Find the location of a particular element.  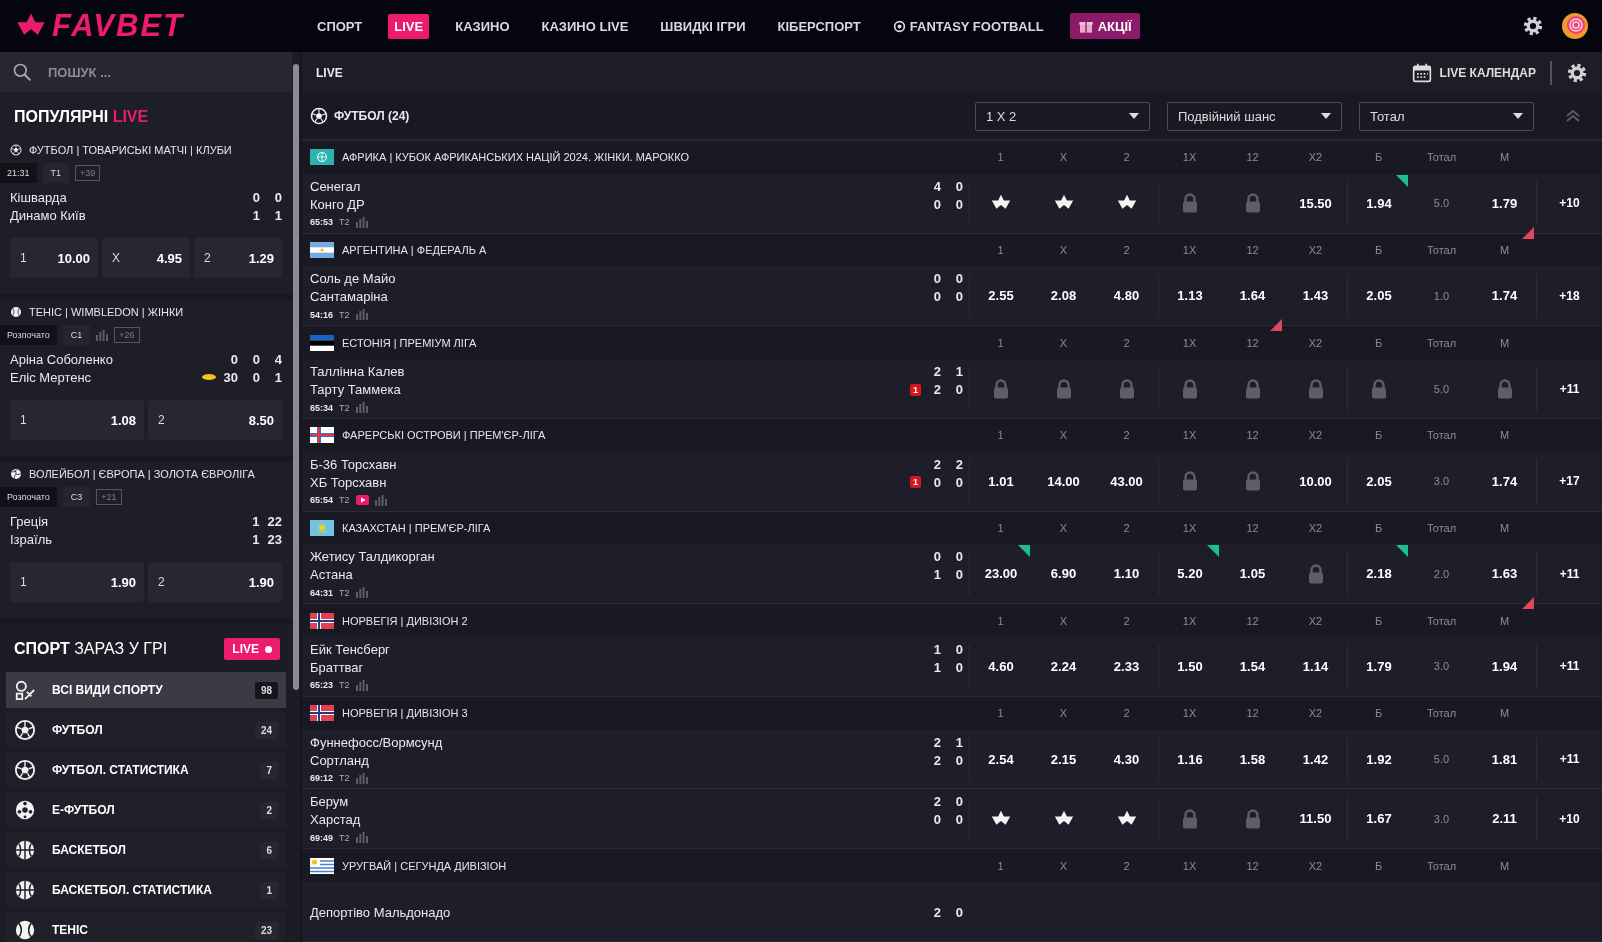

team-name: Сантамаріна is located at coordinates (618, 297).